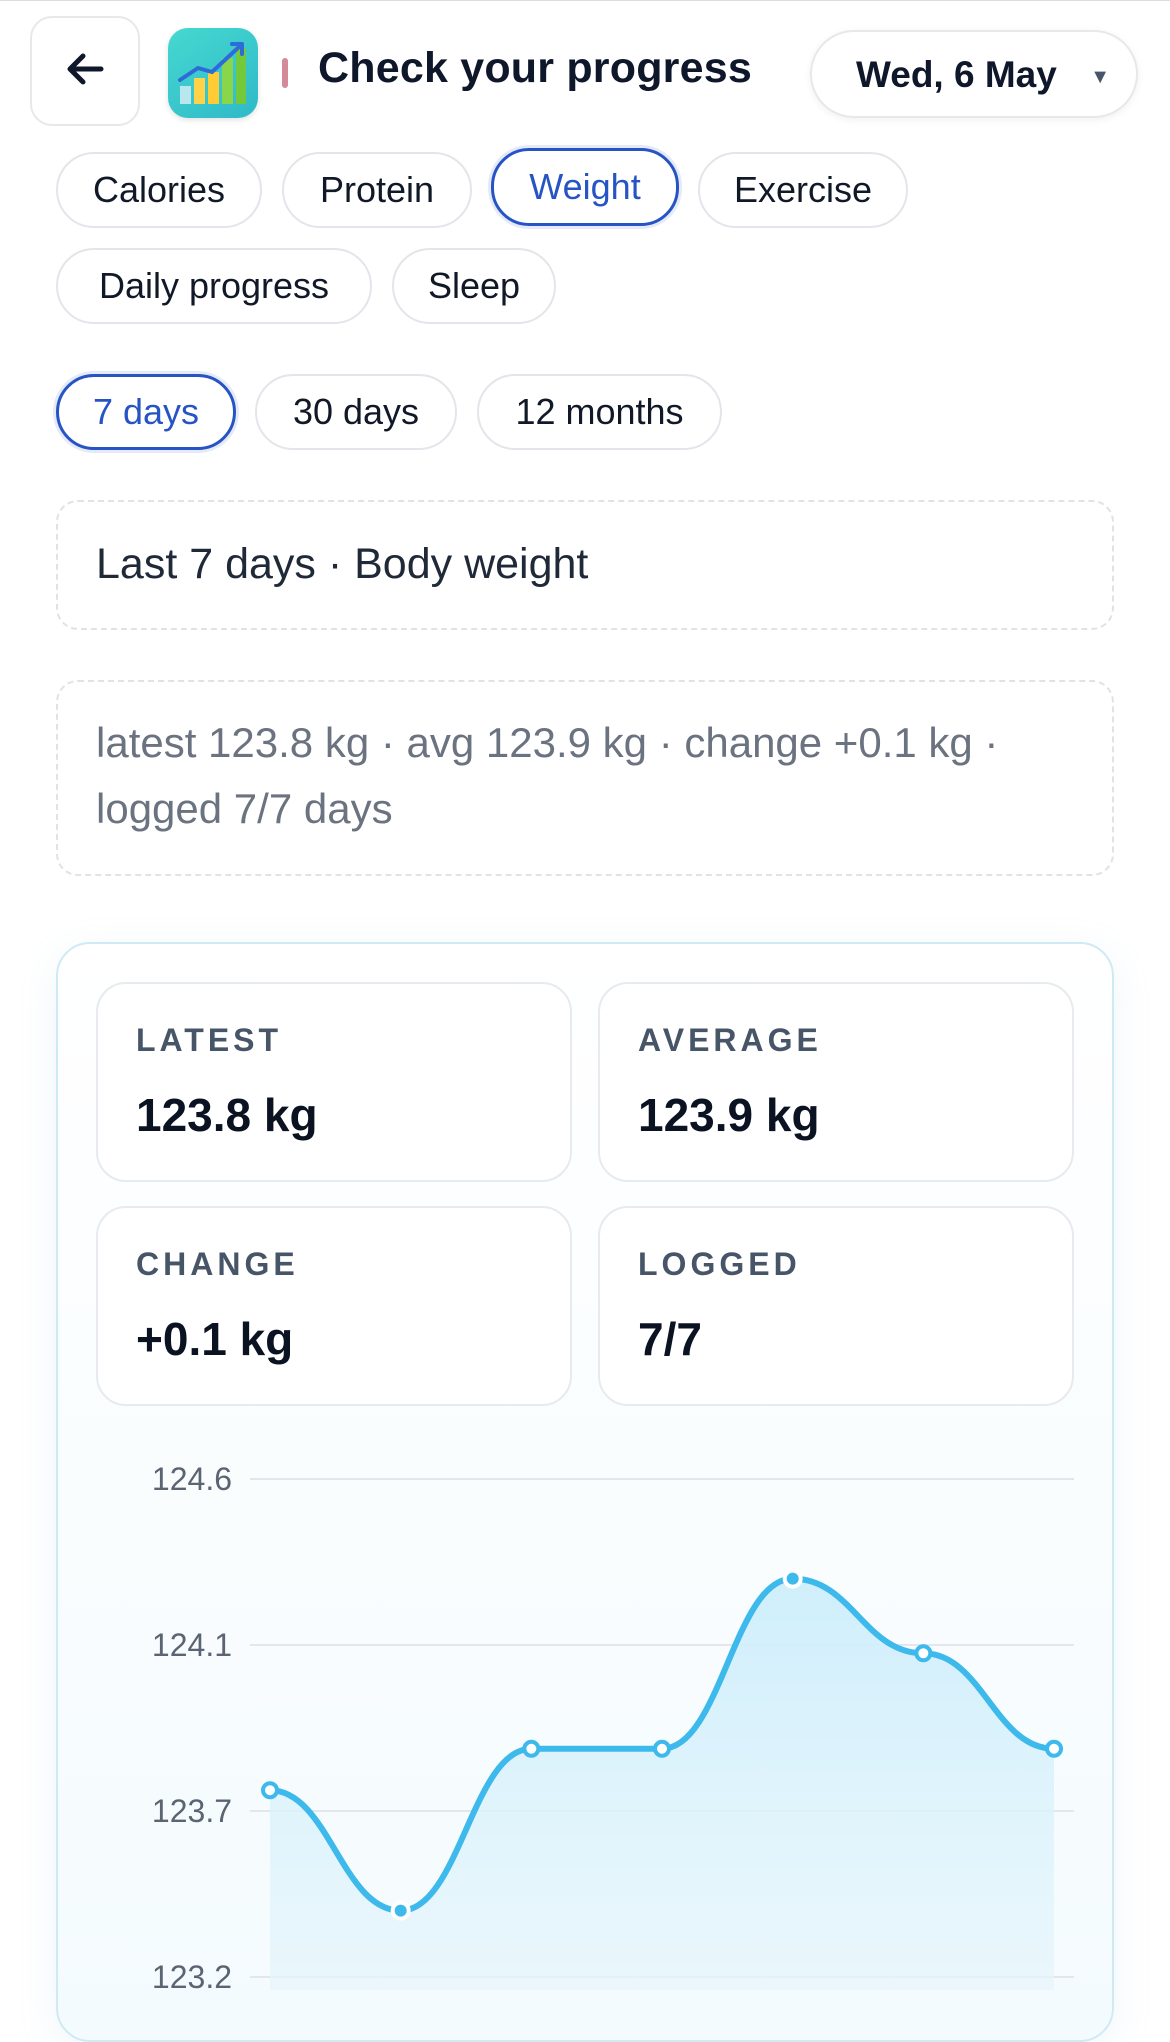 Image resolution: width=1170 pixels, height=2042 pixels. I want to click on area-fill, so click(662, 1784).